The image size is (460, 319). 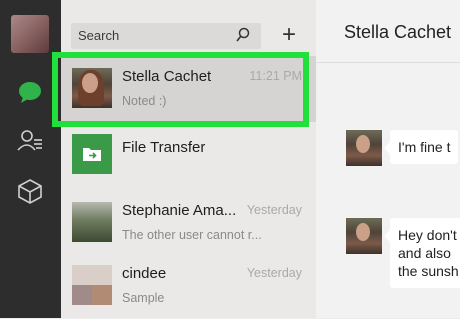 What do you see at coordinates (398, 32) in the screenshot?
I see `conversation-title: Stella Cachet` at bounding box center [398, 32].